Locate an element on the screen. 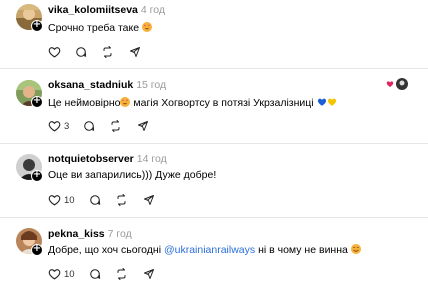 The image size is (428, 285). comment-body: Срочно треба таке is located at coordinates (94, 28).